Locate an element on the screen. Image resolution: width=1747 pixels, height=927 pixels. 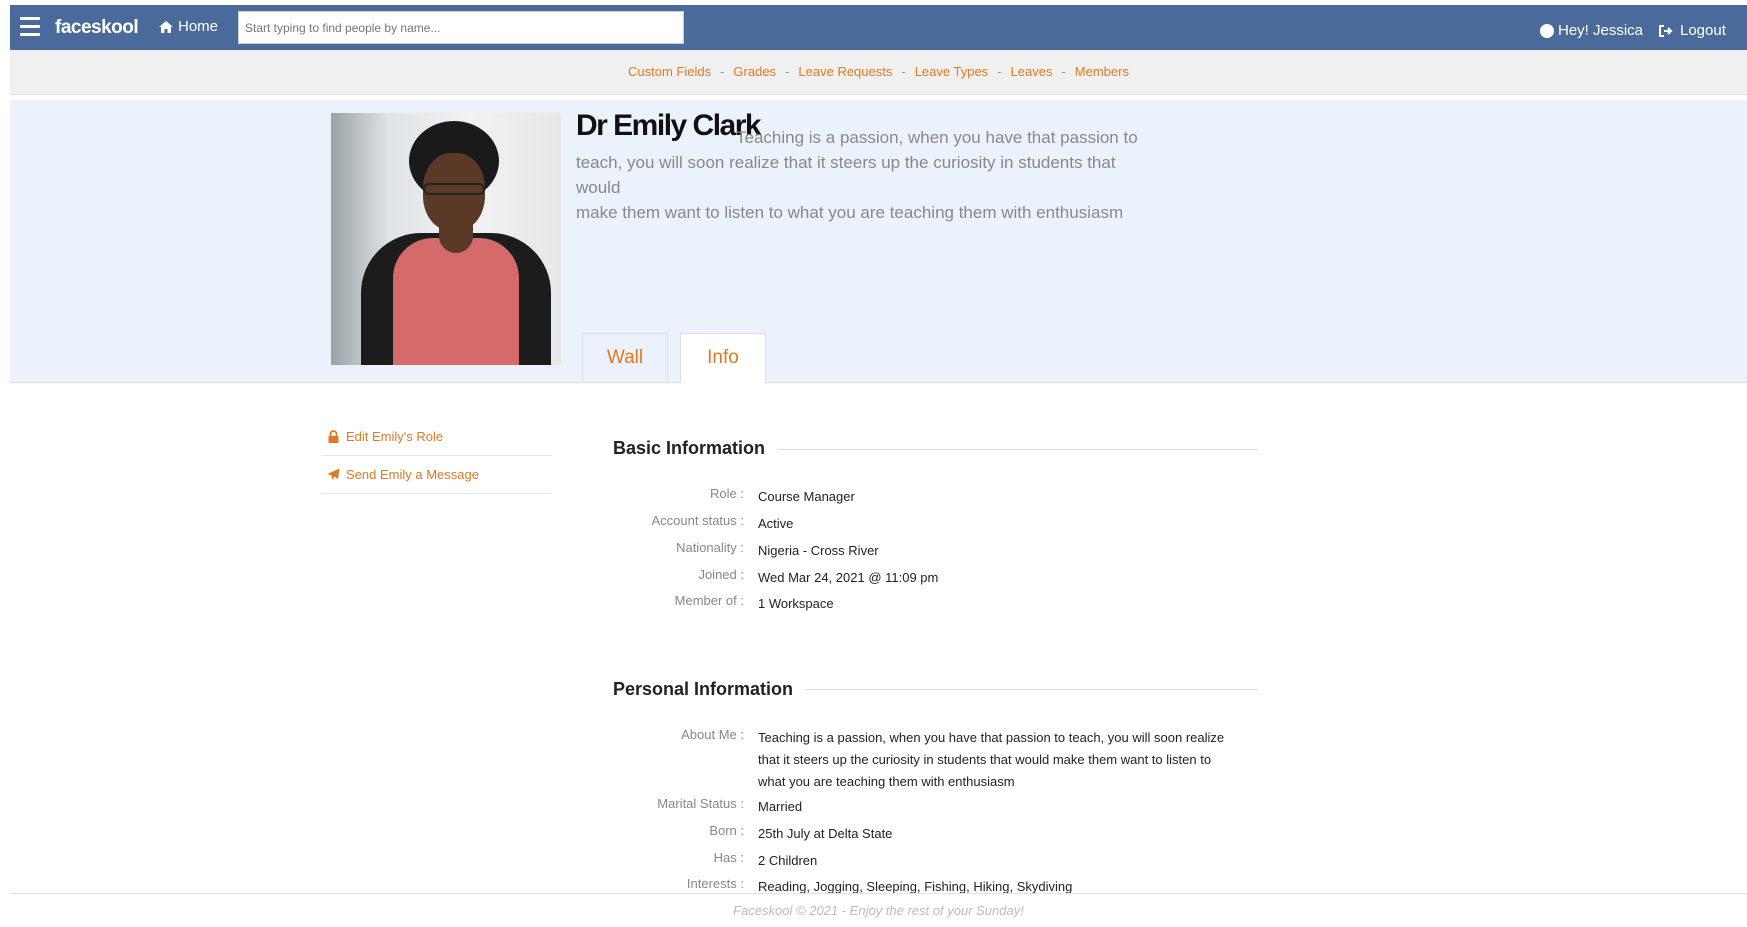
personal-info-title: Personal Information is located at coordinates (697, 689).